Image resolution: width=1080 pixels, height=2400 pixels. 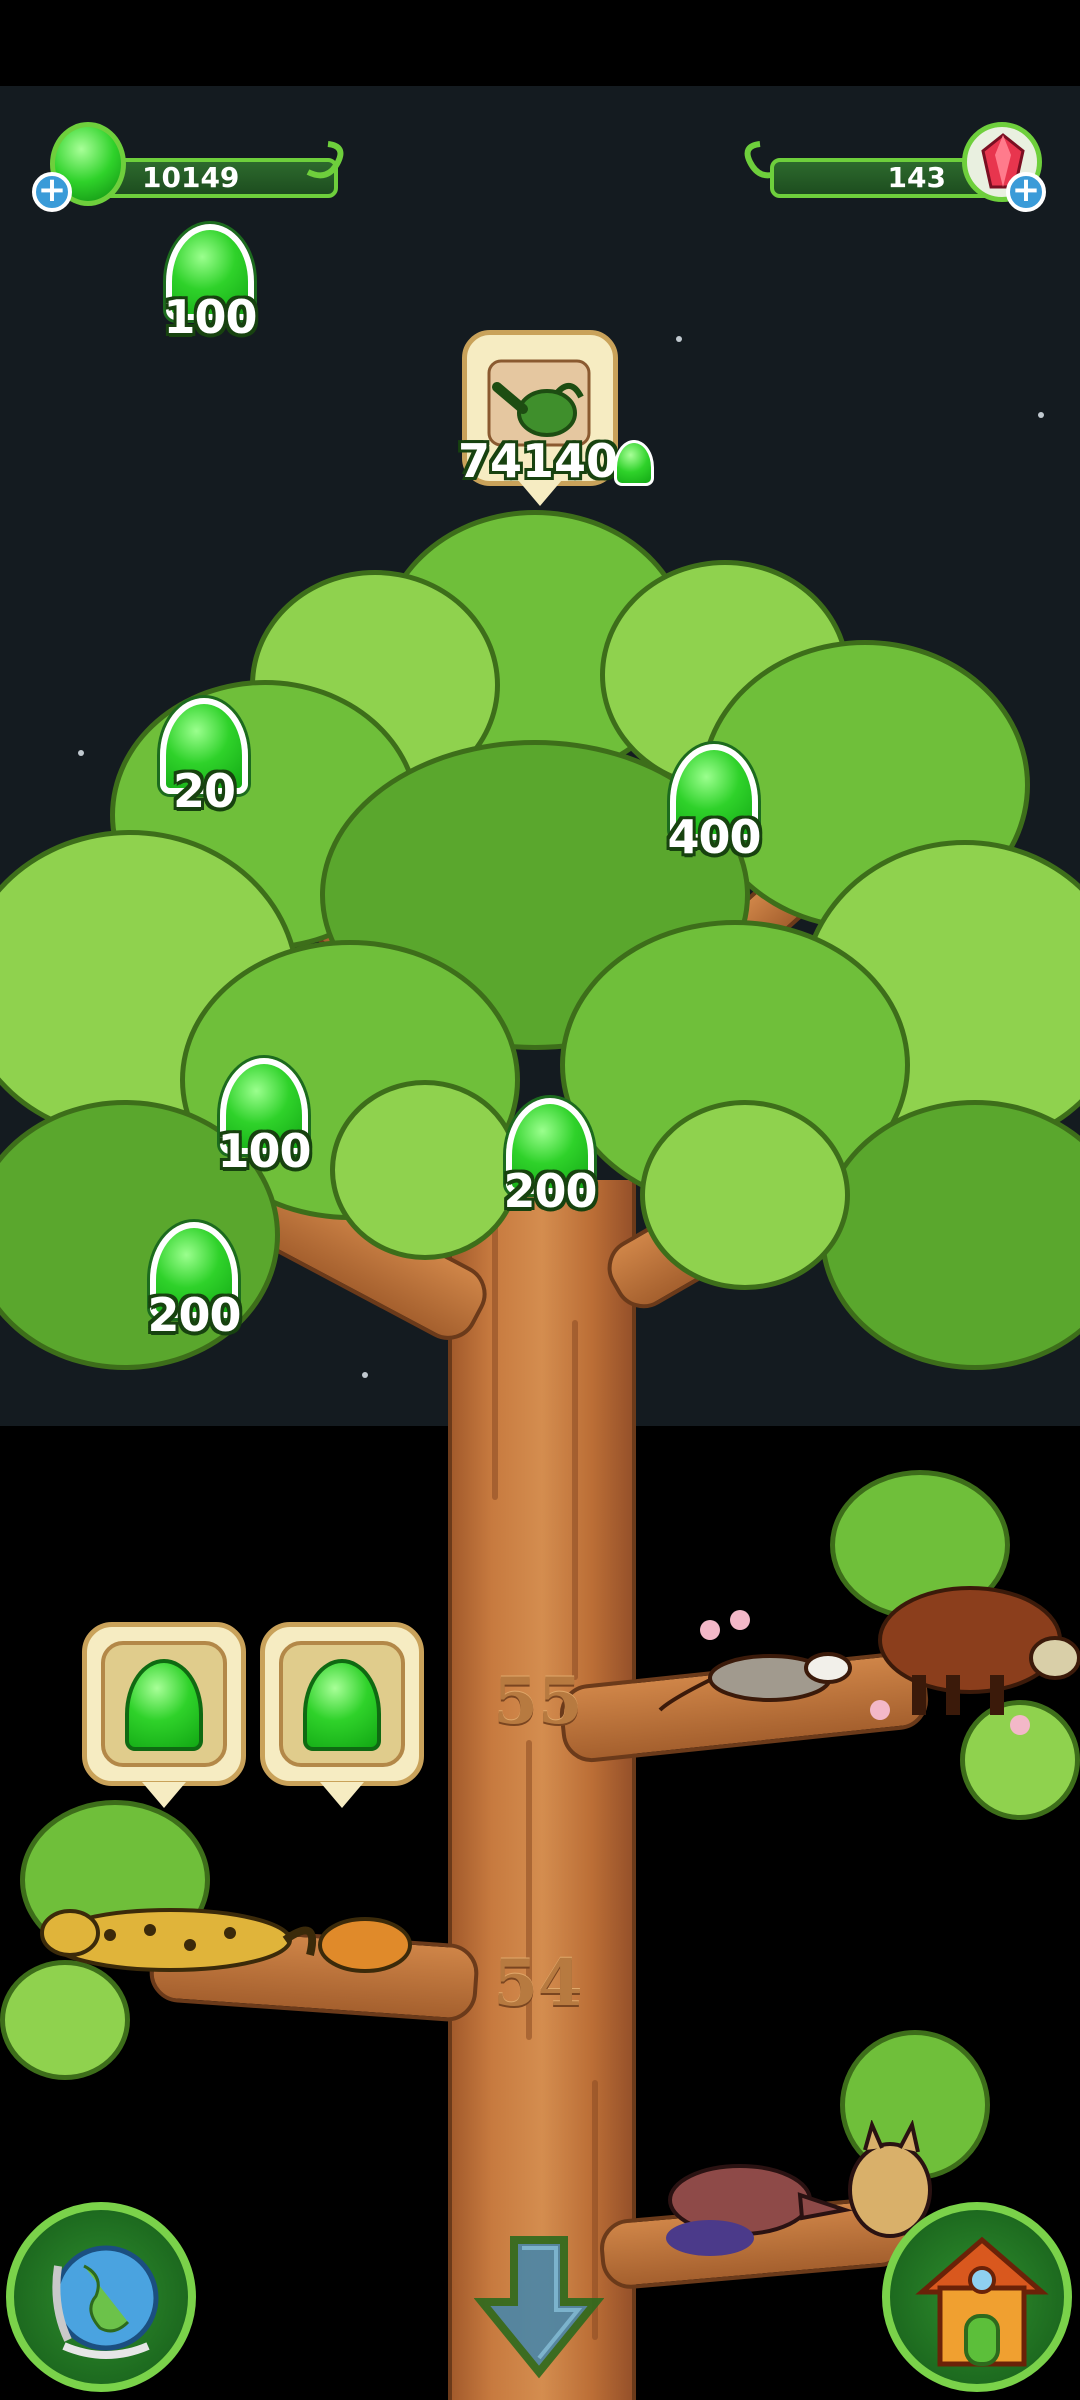 I want to click on jelly-counter: 10149 +, so click(x=193, y=167).